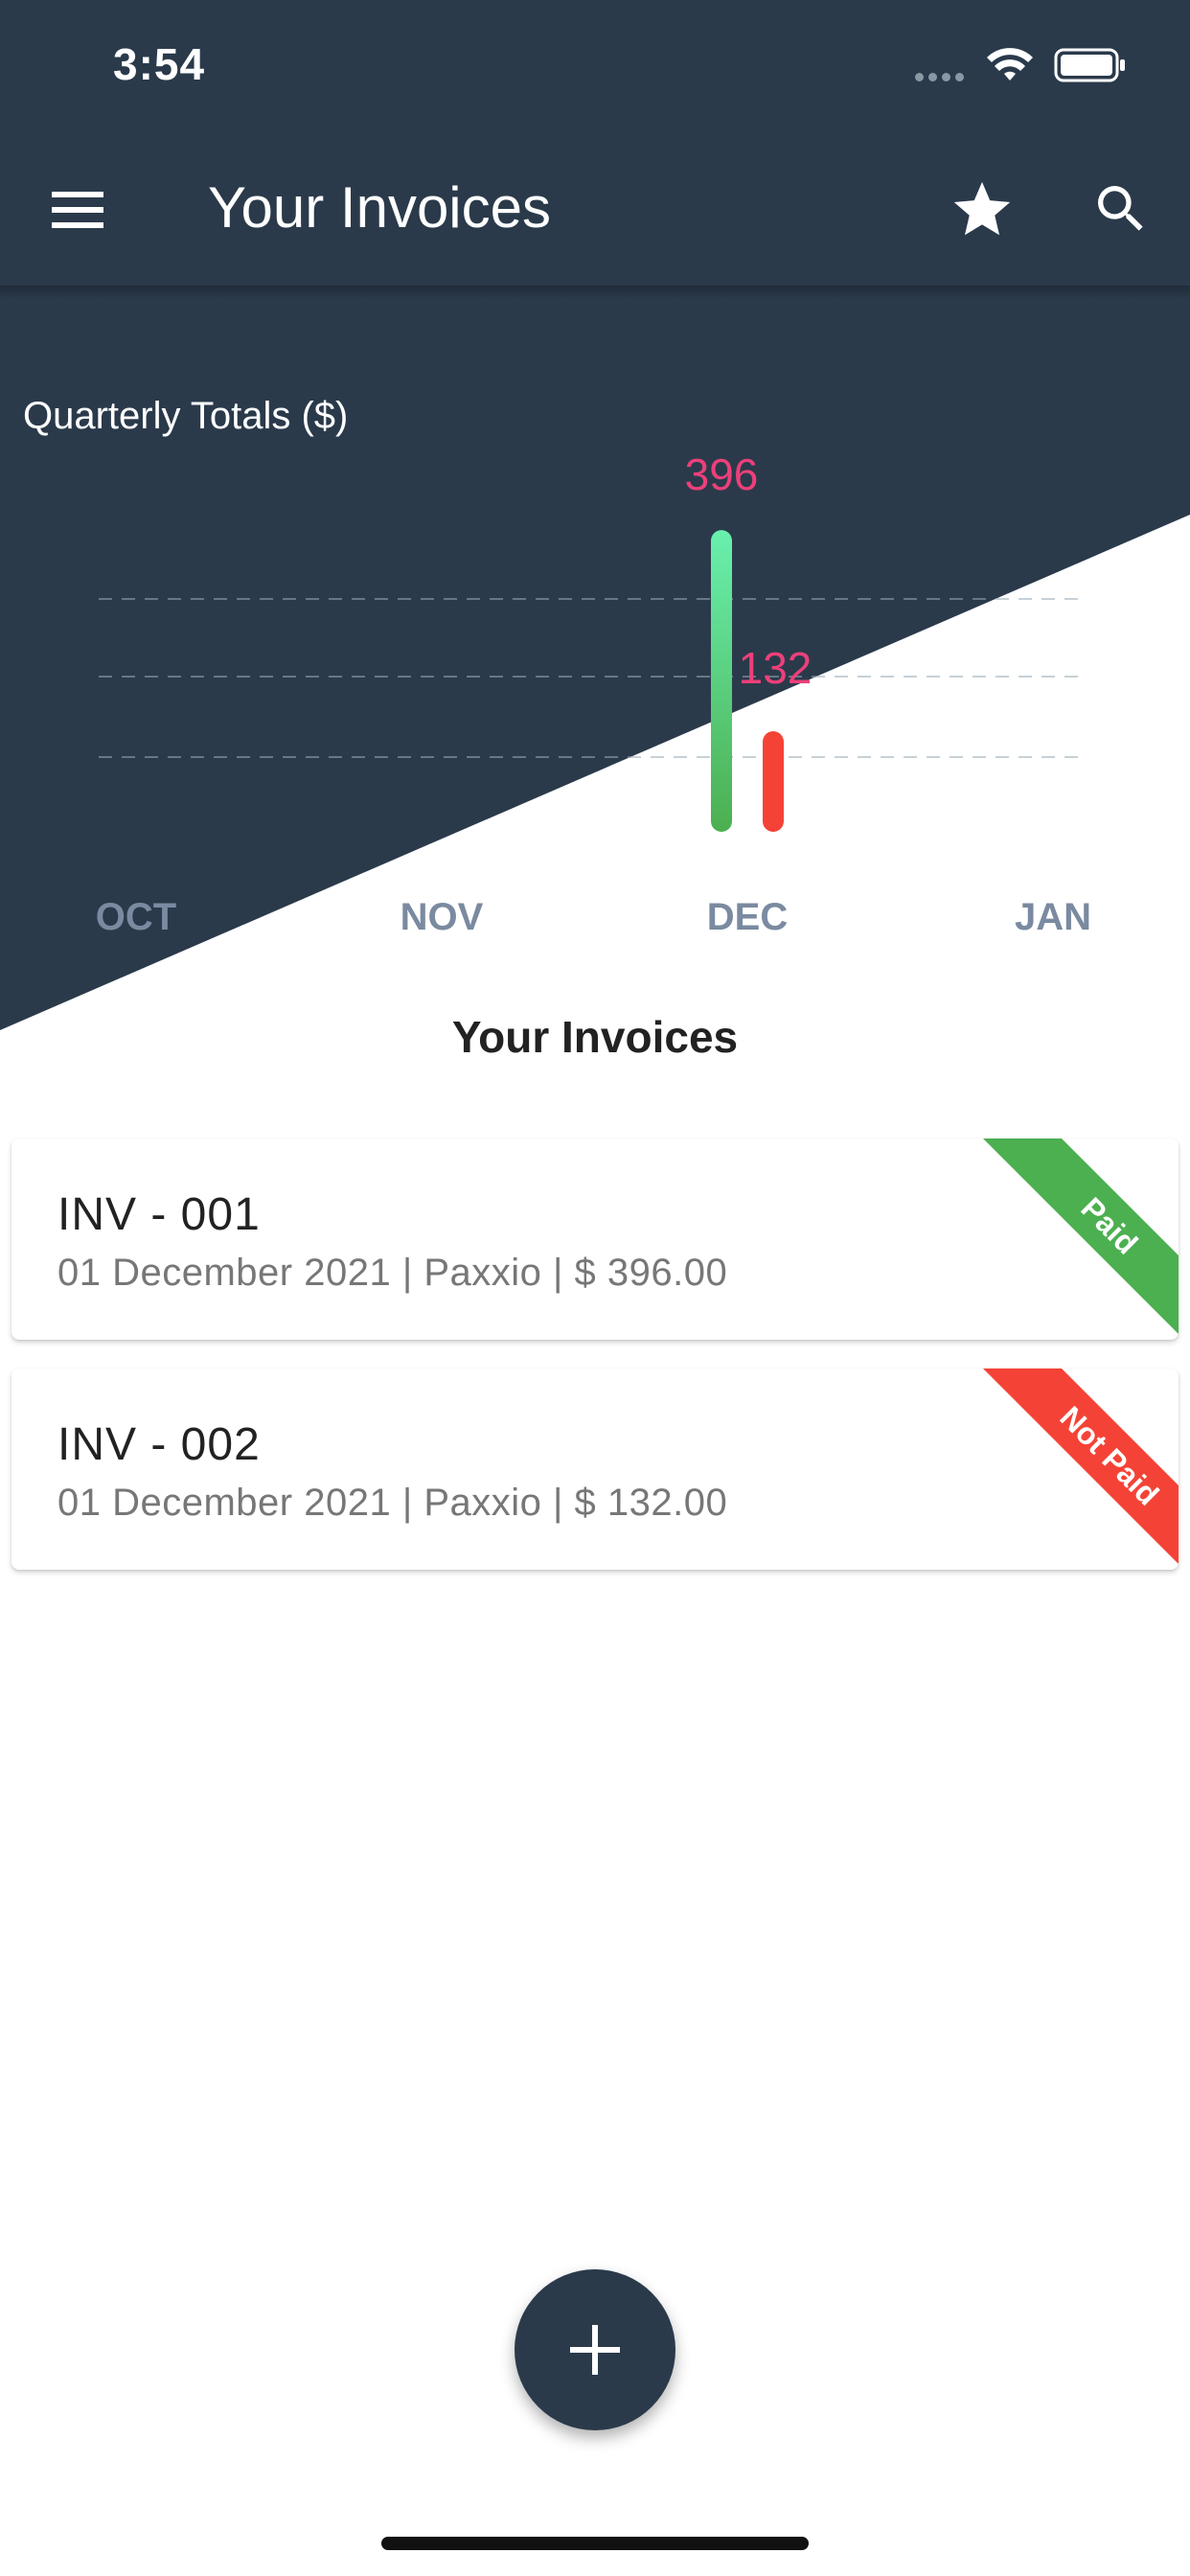 The height and width of the screenshot is (2576, 1190). Describe the element at coordinates (722, 474) in the screenshot. I see `chart-data-label: 396` at that location.